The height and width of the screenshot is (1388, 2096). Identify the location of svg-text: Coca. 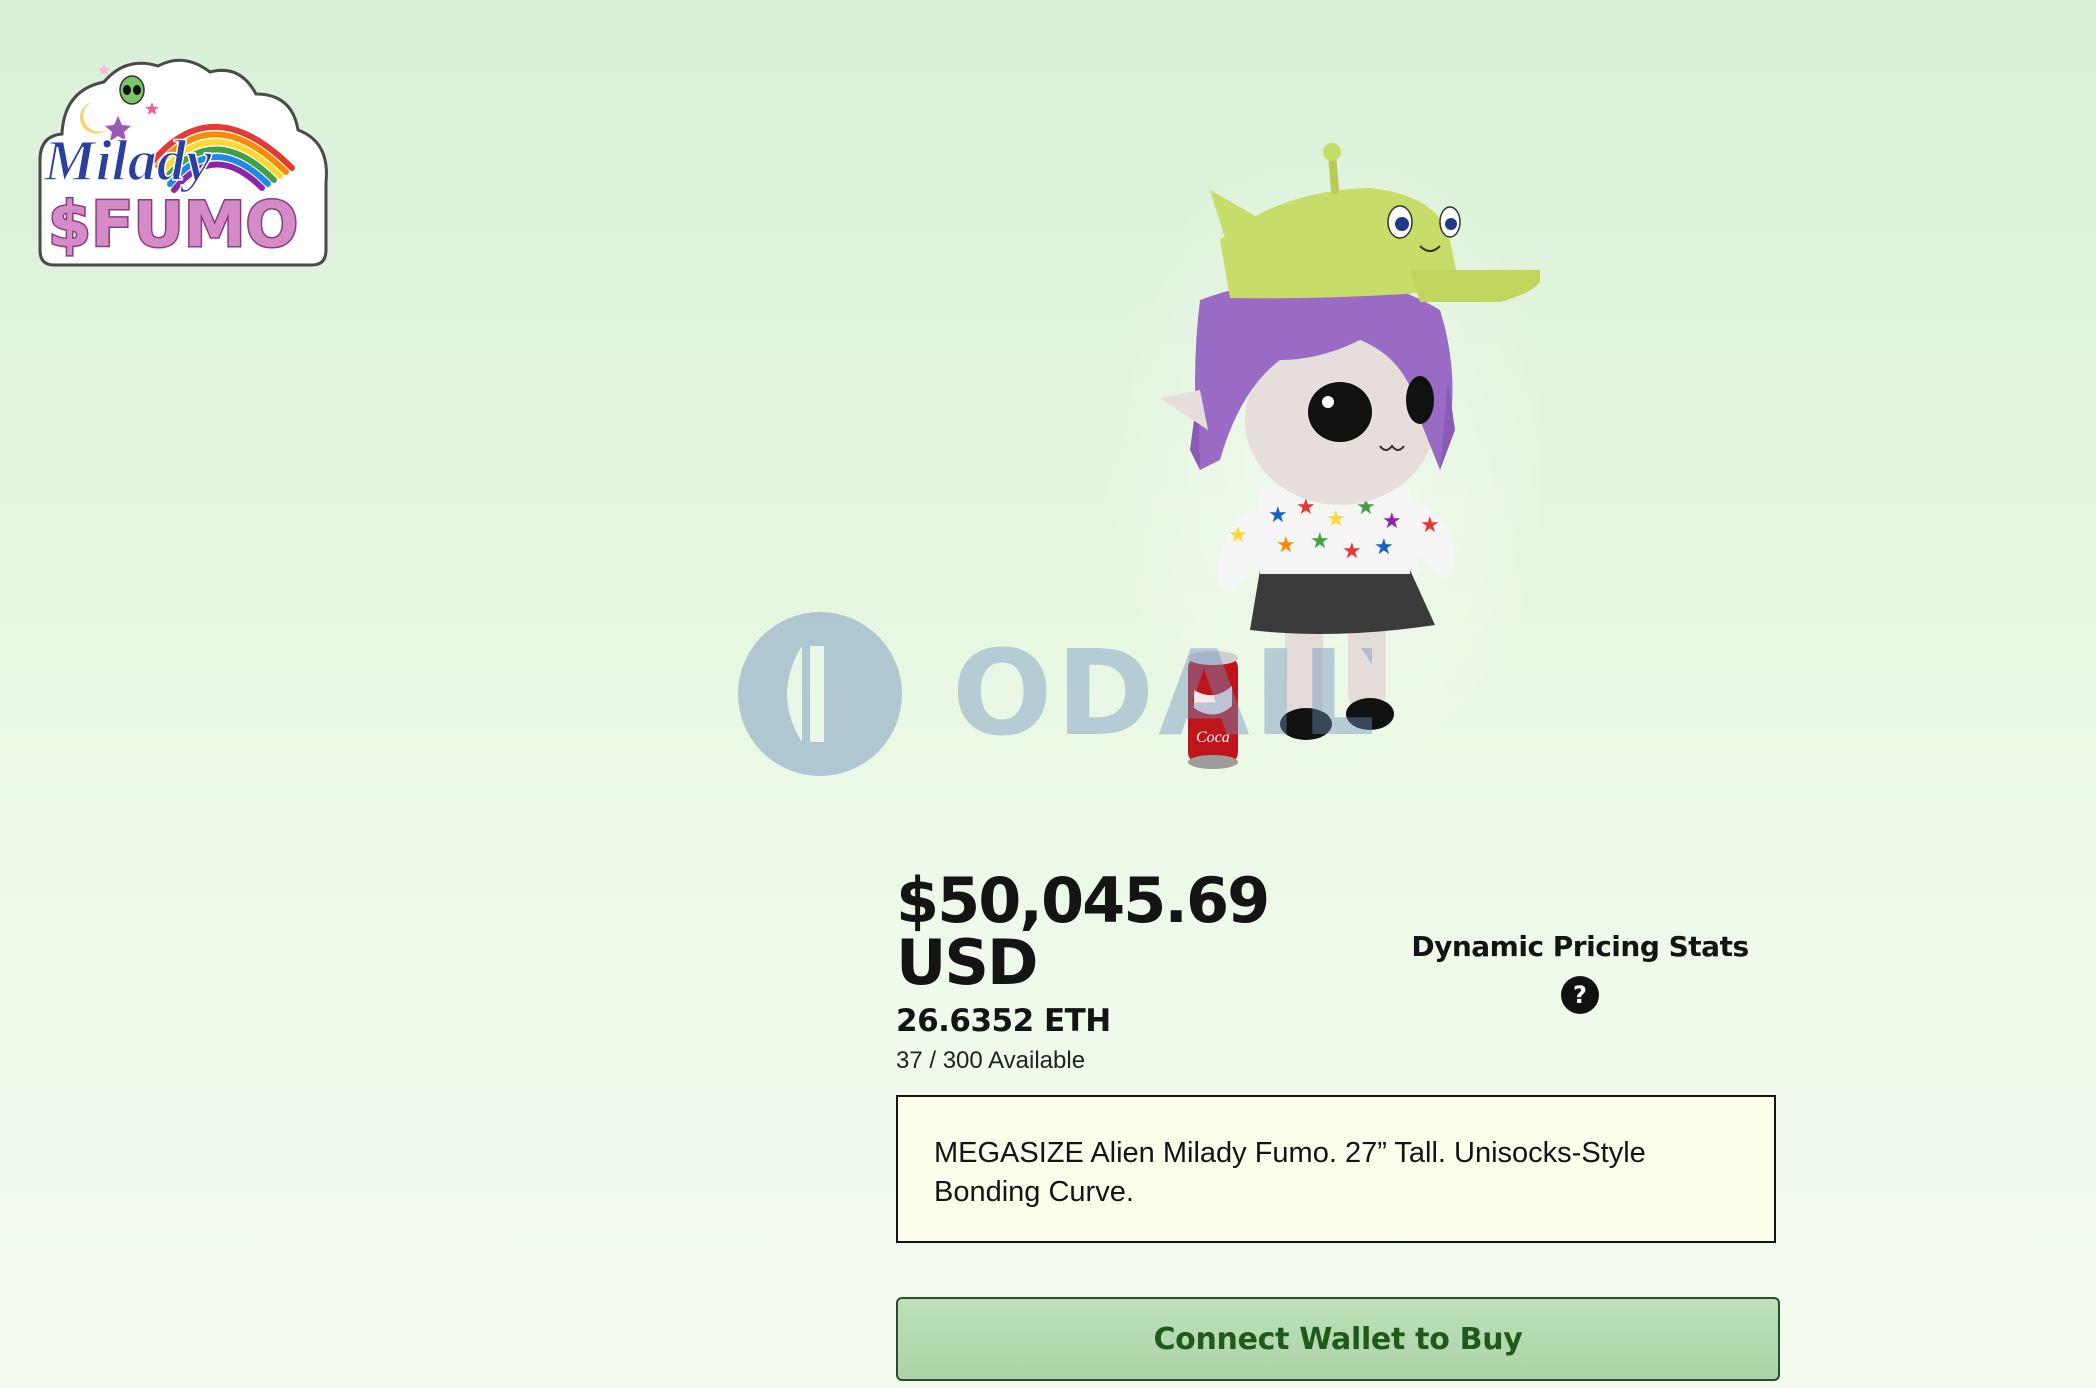
(1213, 737).